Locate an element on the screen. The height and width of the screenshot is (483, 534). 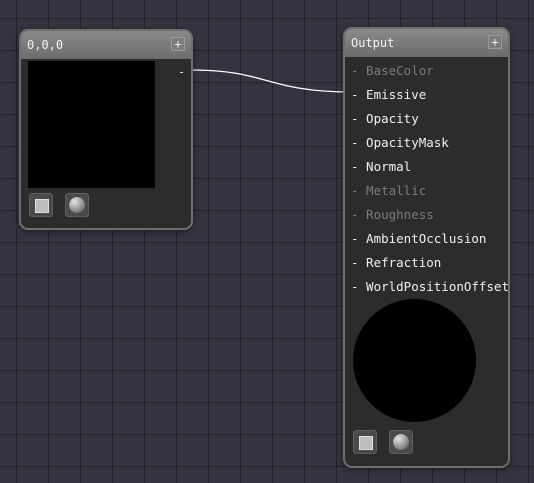
material-preview-sphere is located at coordinates (414, 360).